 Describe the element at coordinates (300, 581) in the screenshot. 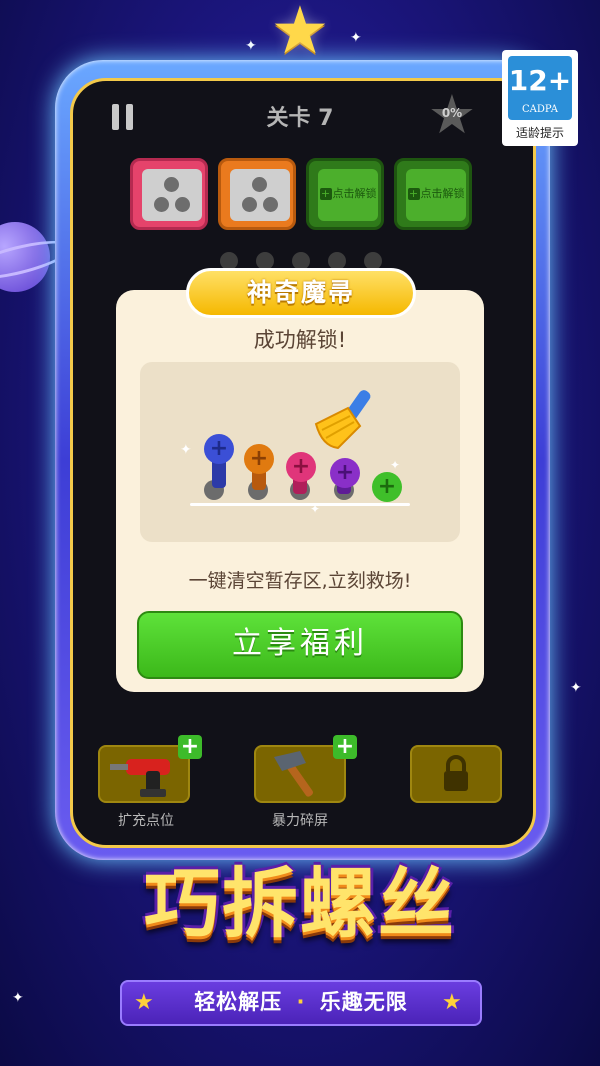

I see `modal-description: 一键清空暂存区,立刻救场!` at that location.